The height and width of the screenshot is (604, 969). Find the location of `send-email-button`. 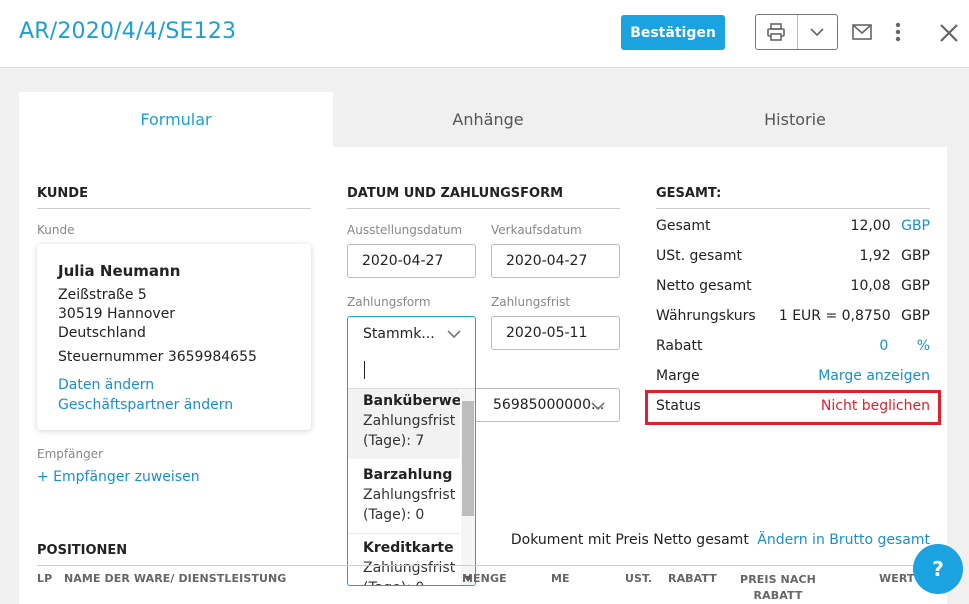

send-email-button is located at coordinates (862, 32).